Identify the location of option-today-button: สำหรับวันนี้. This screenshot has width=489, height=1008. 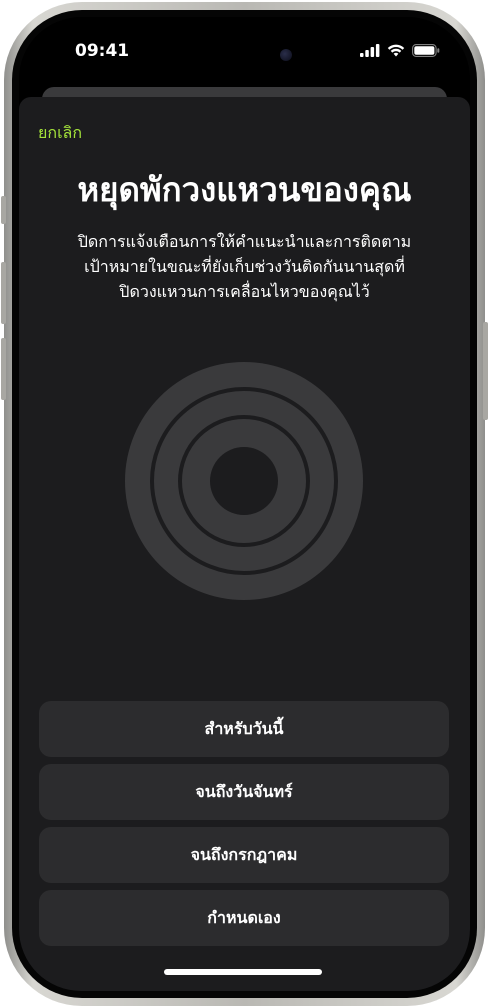
(244, 729).